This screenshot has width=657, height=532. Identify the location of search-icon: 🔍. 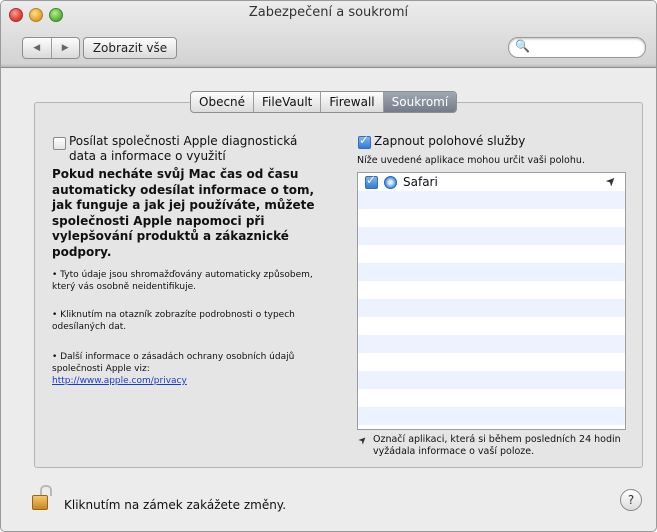
(522, 46).